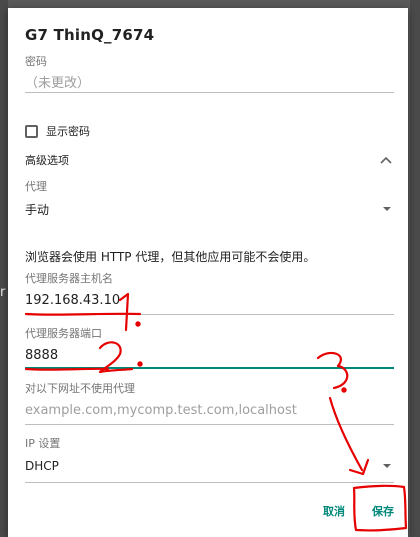 The height and width of the screenshot is (537, 420). What do you see at coordinates (31, 131) in the screenshot?
I see `show-password-checkbox` at bounding box center [31, 131].